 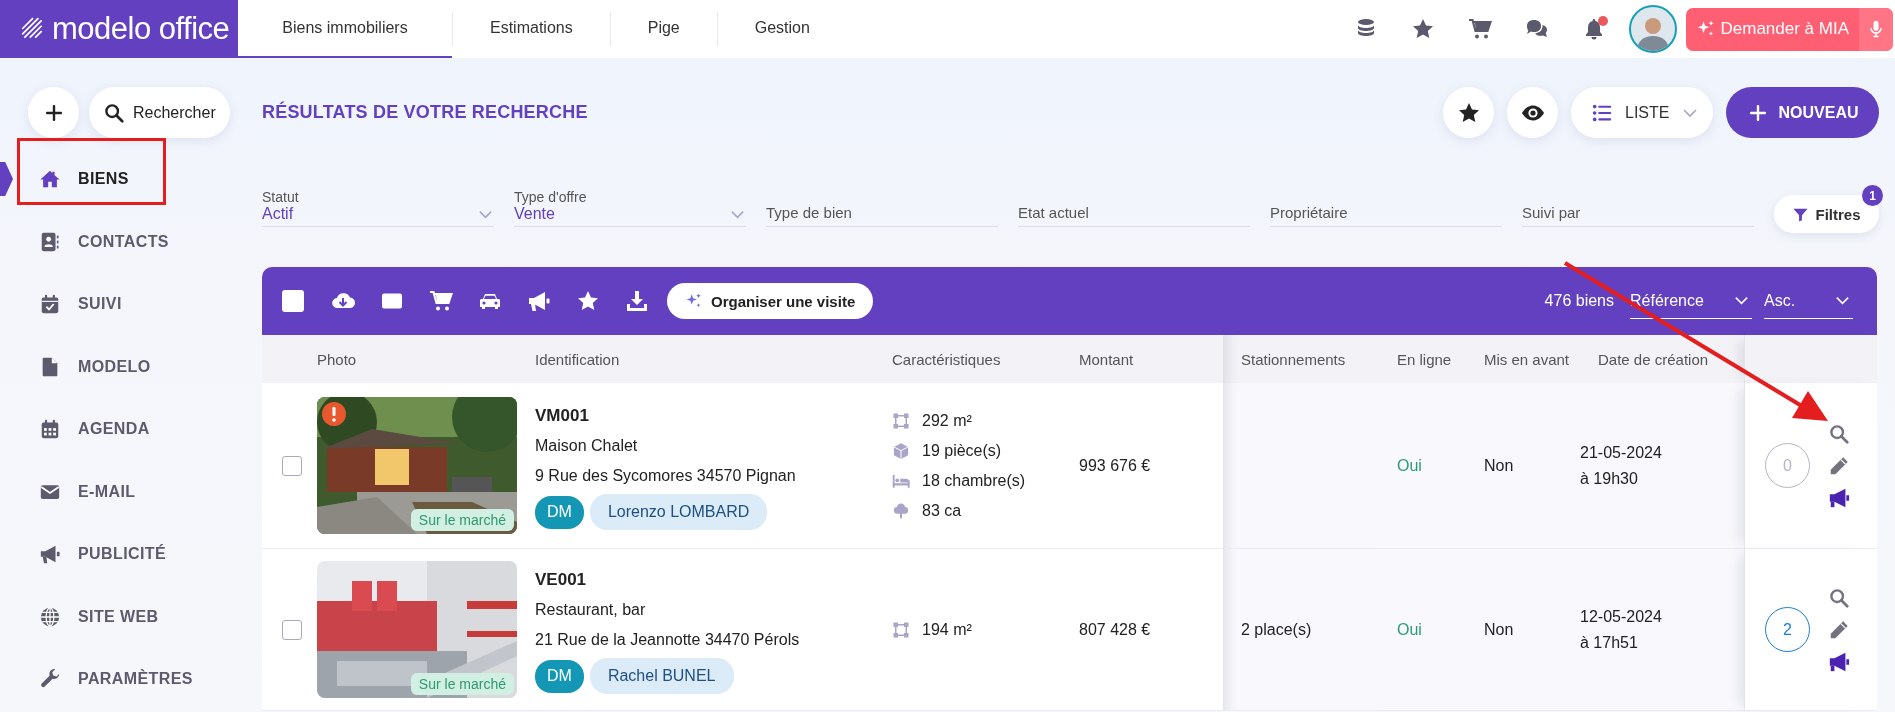 I want to click on calendar-icon, so click(x=50, y=429).